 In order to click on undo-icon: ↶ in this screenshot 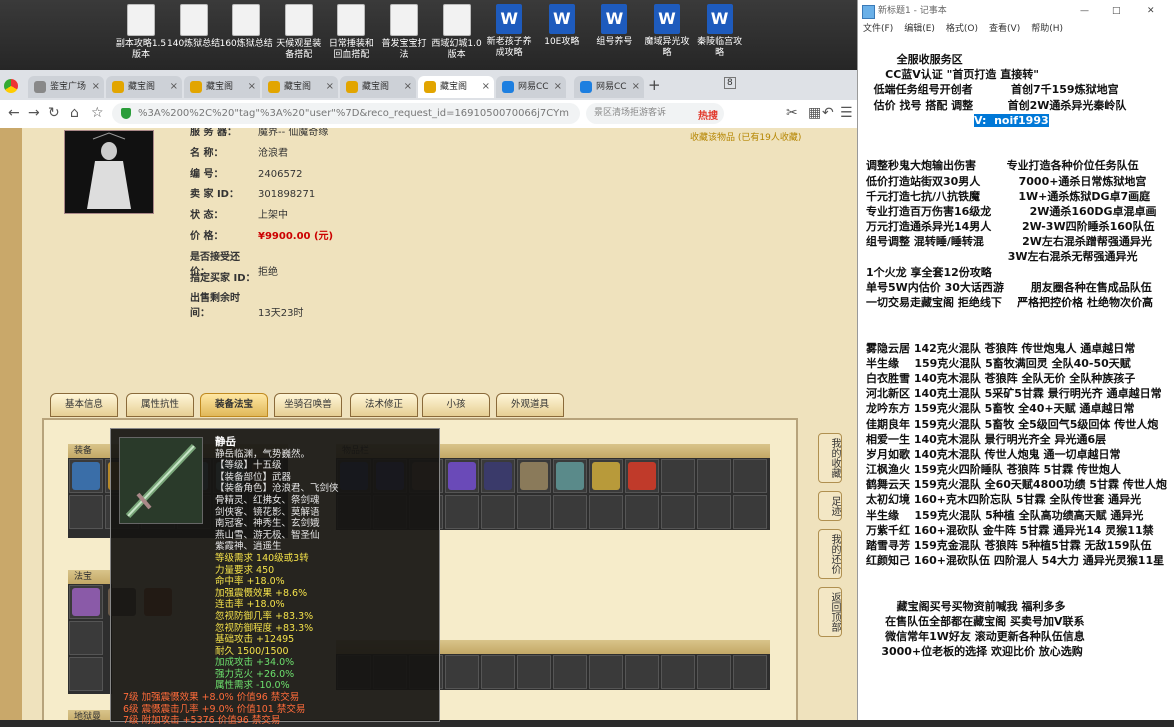, I will do `click(828, 113)`.